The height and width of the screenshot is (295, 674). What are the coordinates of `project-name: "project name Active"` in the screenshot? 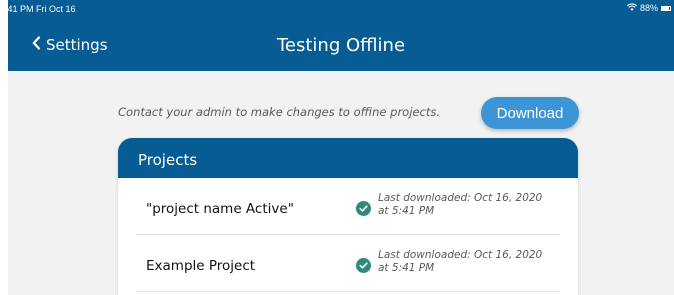 It's located at (220, 209).